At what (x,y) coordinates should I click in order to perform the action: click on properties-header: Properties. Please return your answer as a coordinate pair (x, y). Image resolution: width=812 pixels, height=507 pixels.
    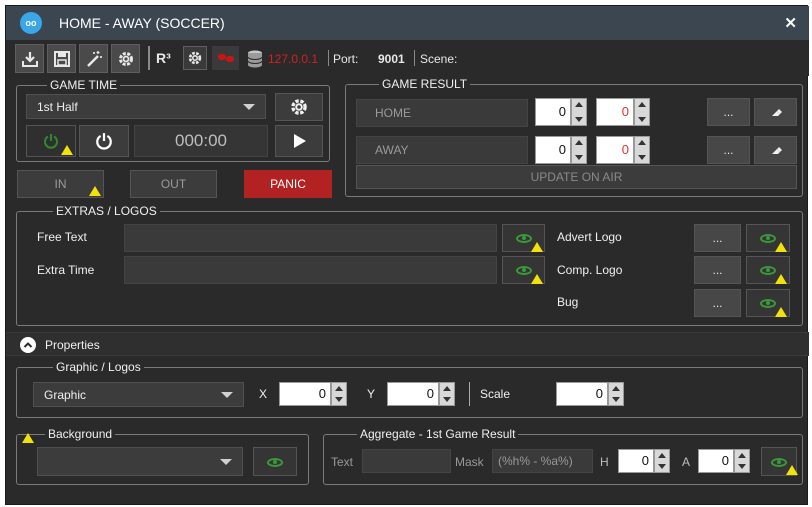
    Looking at the image, I should click on (407, 344).